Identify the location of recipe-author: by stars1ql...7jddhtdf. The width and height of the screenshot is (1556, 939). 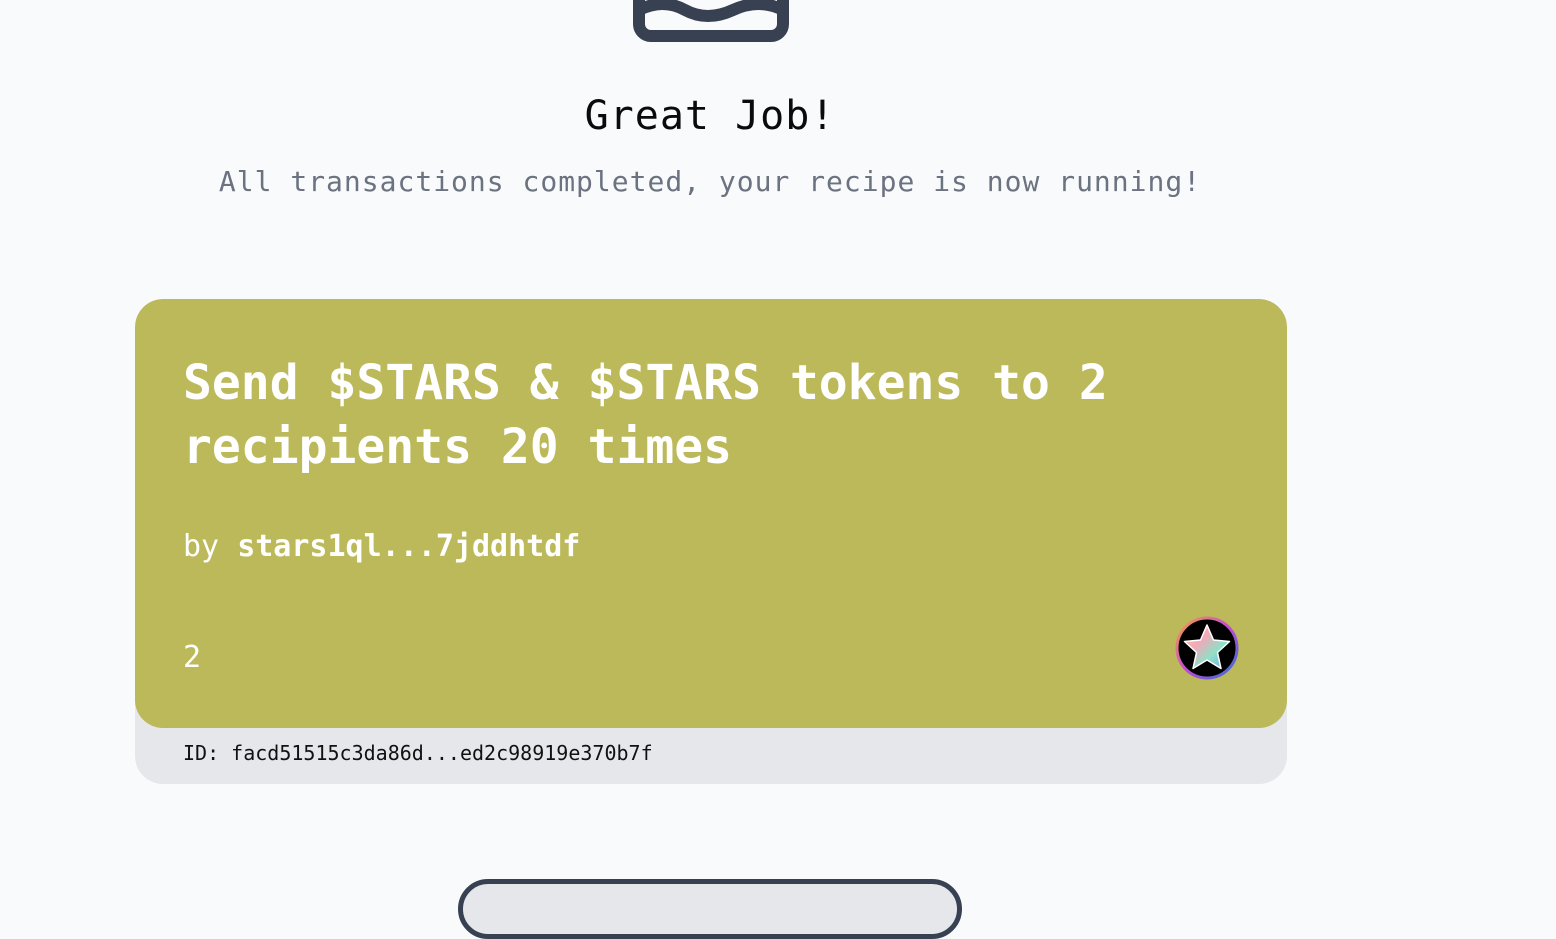
(381, 547).